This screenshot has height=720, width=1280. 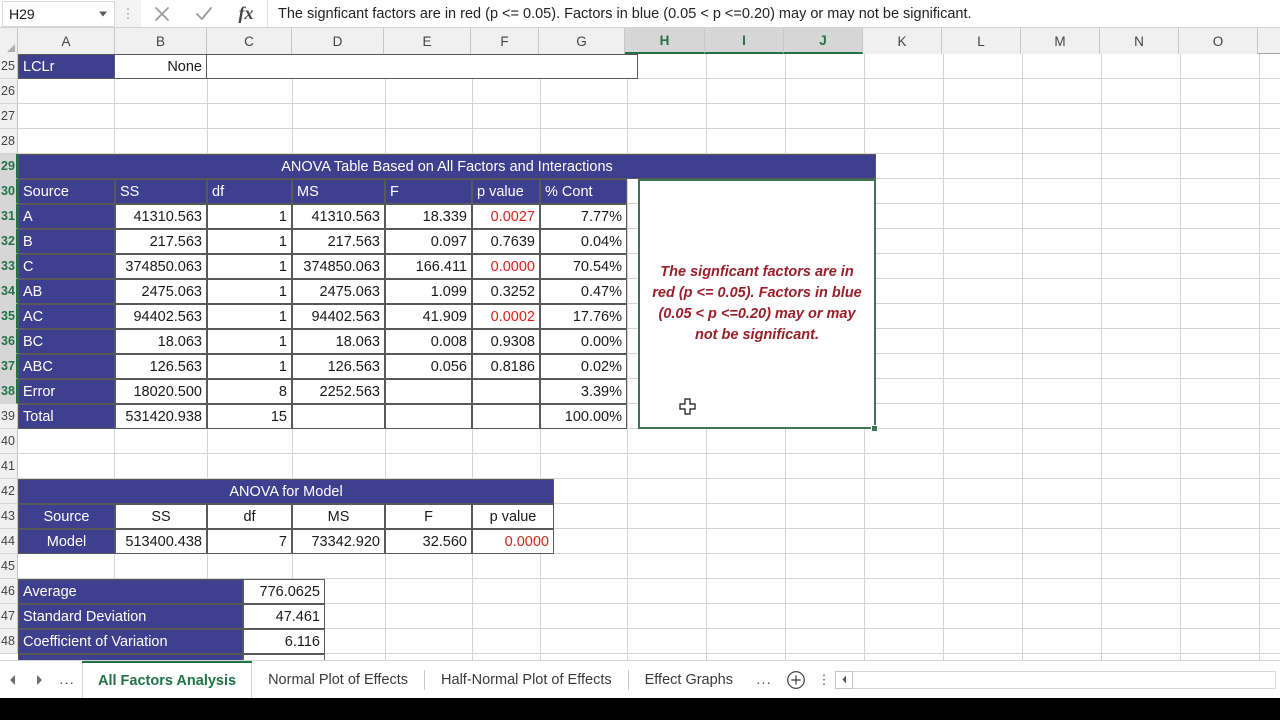 What do you see at coordinates (66, 266) in the screenshot?
I see `table-row: C` at bounding box center [66, 266].